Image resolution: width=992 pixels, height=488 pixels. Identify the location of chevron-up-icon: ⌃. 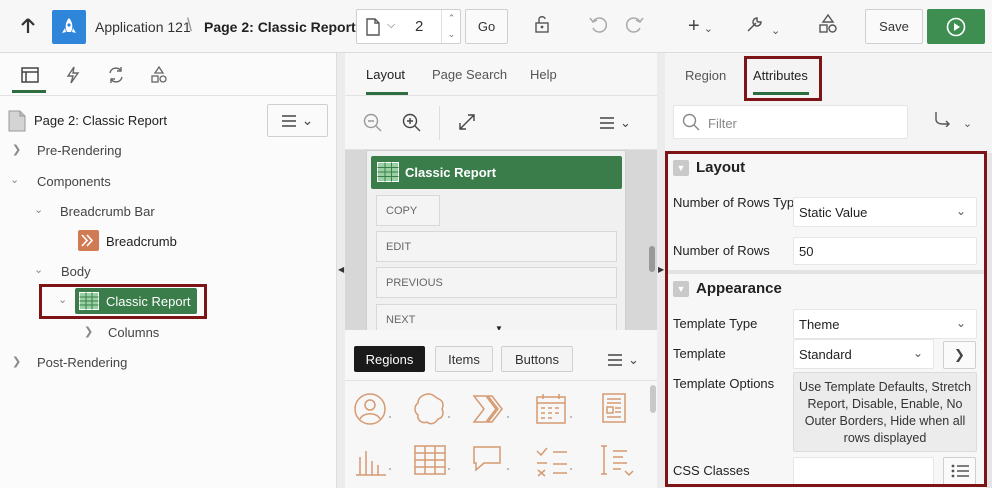
(452, 18).